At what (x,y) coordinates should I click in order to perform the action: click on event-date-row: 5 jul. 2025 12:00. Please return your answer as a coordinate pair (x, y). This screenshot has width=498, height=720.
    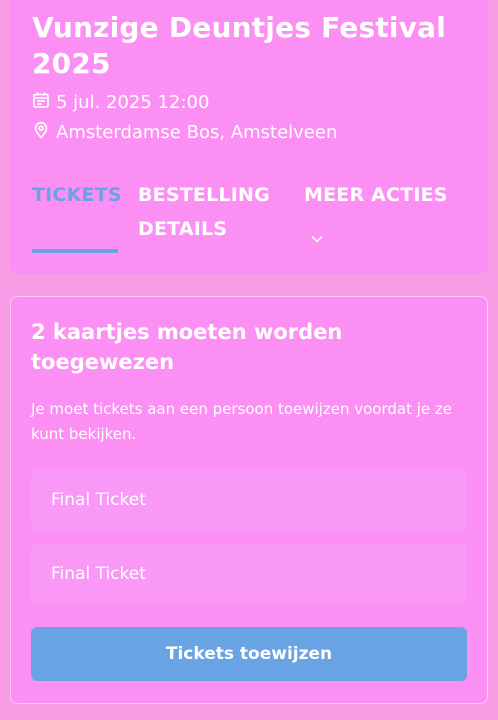
    Looking at the image, I should click on (120, 102).